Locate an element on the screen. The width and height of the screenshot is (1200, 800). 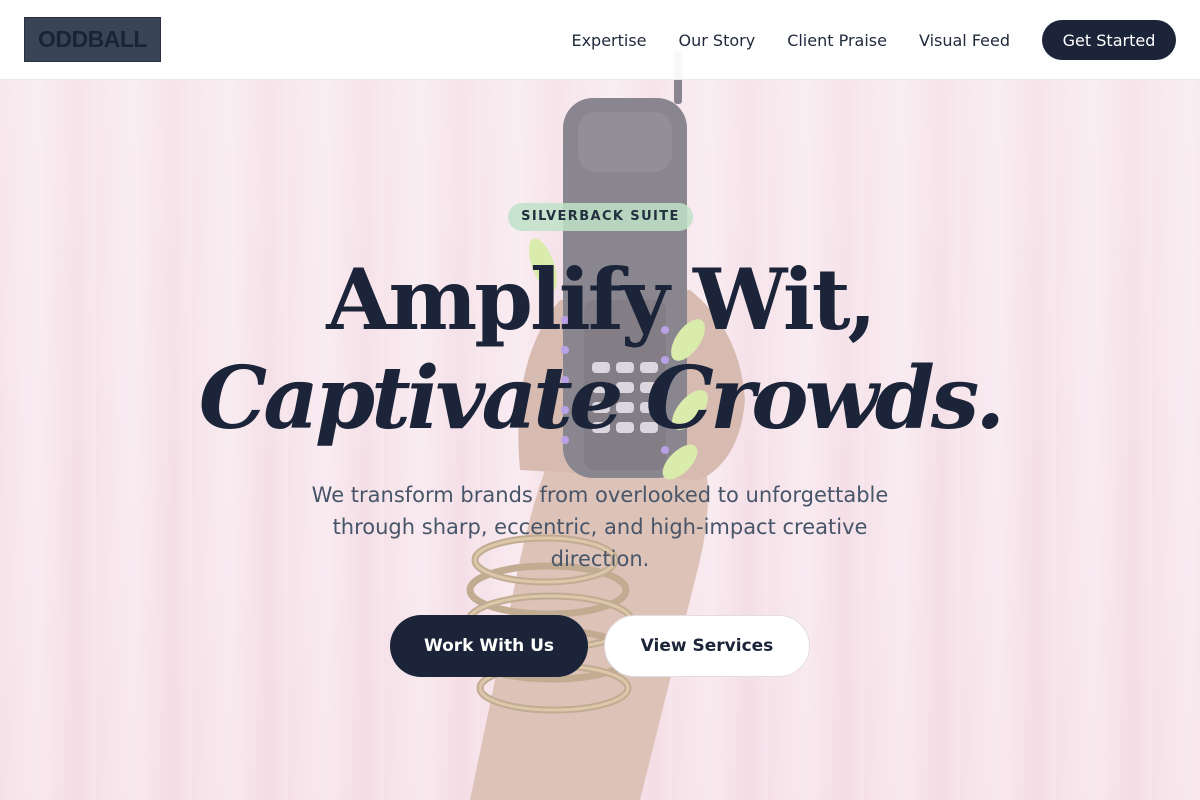
nav-link-client-praise: Client Praise is located at coordinates (837, 40).